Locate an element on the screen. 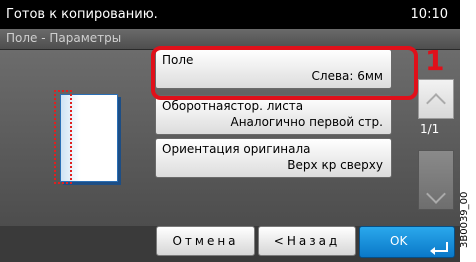 The width and height of the screenshot is (476, 262). side-code: 3B0039_00 is located at coordinates (464, 219).